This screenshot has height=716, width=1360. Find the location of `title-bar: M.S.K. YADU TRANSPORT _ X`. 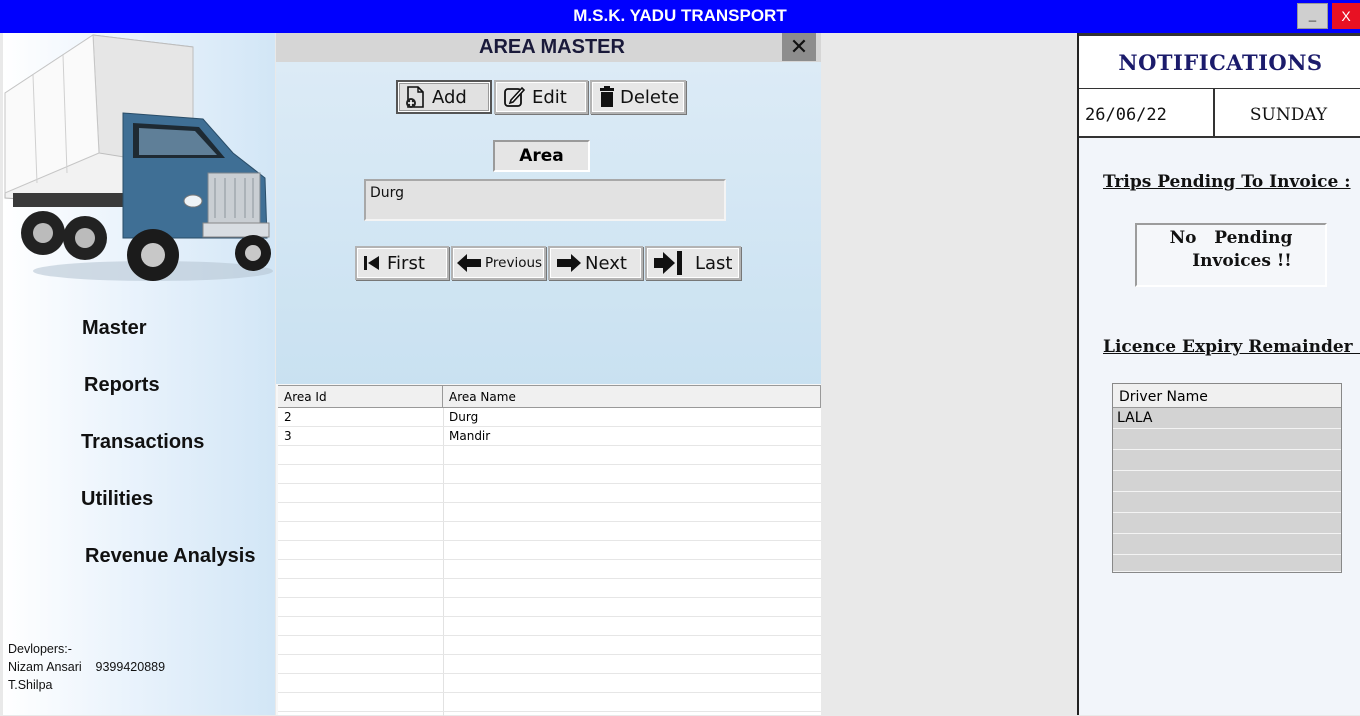

title-bar: M.S.K. YADU TRANSPORT _ X is located at coordinates (680, 16).